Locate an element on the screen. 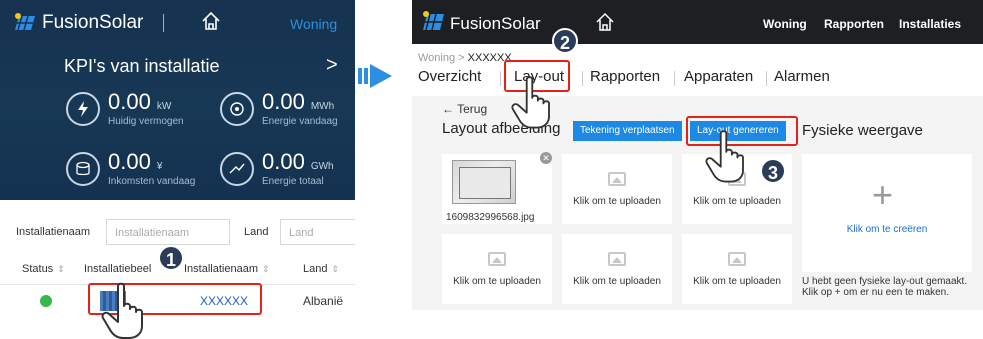  nav-rapporten: Rapporten is located at coordinates (854, 24).